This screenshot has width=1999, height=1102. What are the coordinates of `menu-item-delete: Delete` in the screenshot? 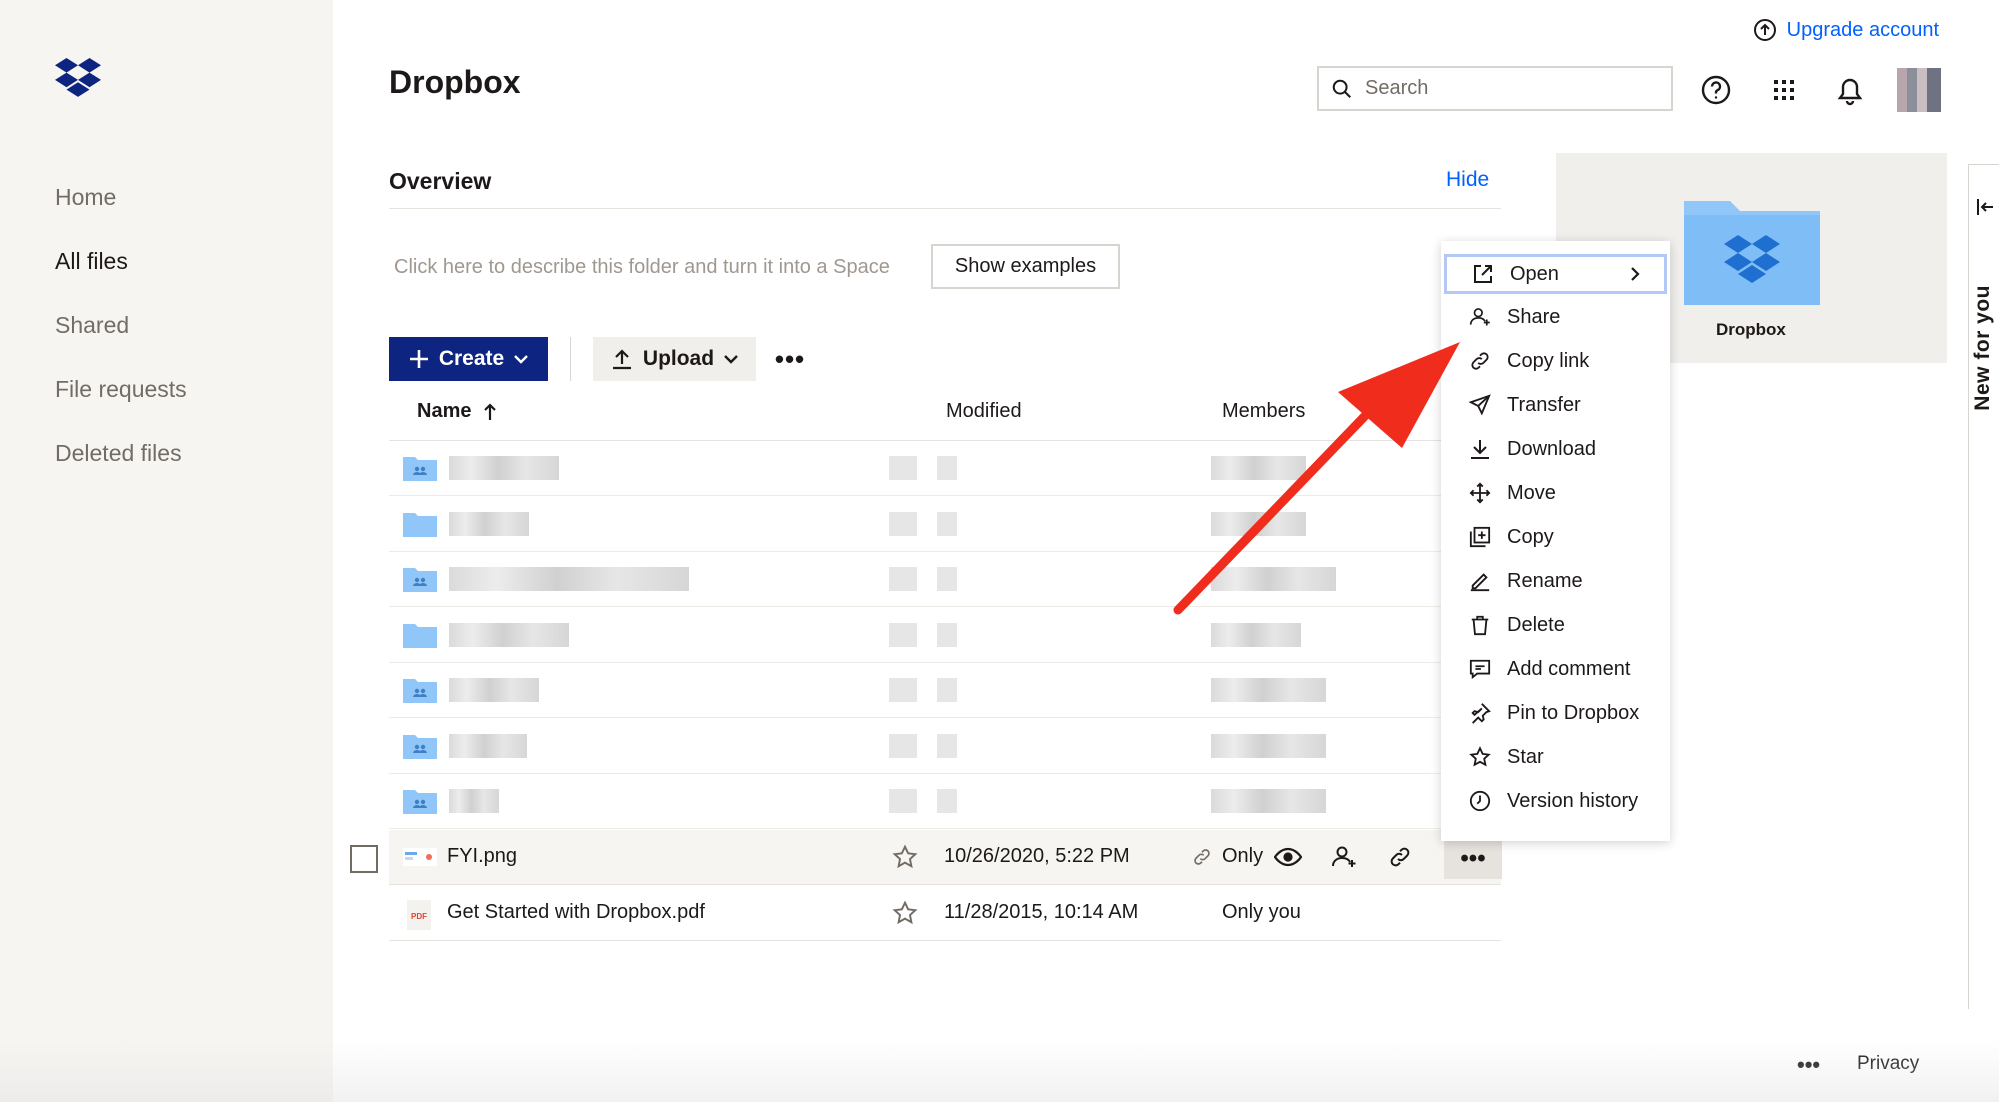 It's located at (1555, 625).